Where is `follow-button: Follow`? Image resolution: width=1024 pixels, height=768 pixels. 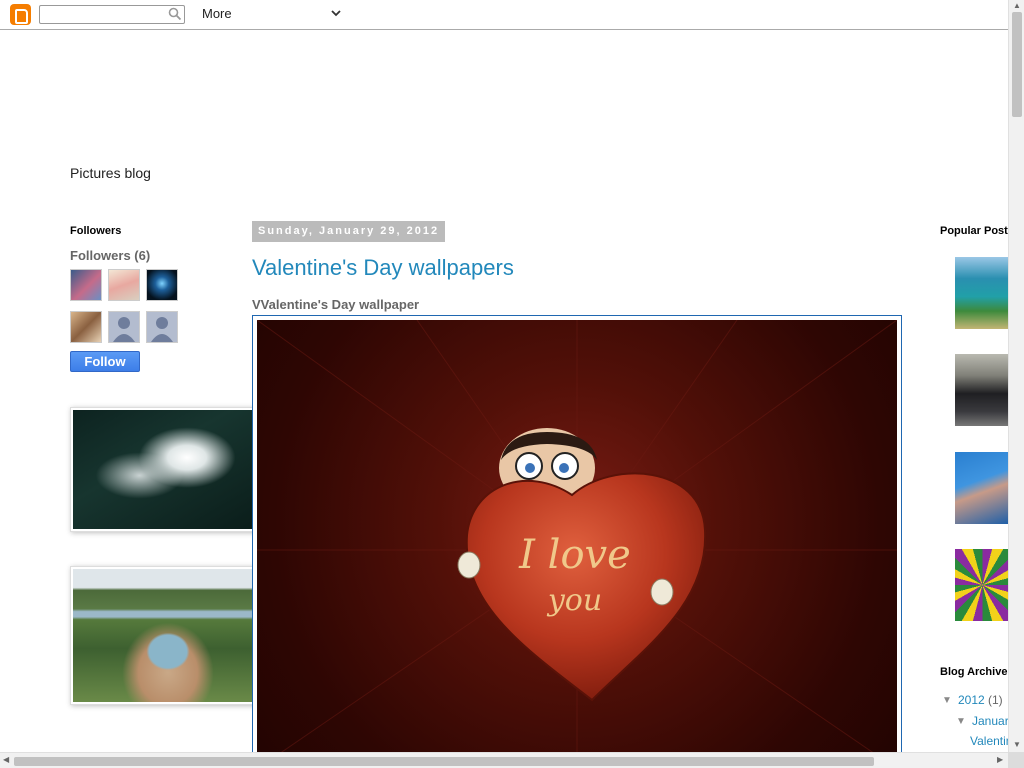 follow-button: Follow is located at coordinates (105, 361).